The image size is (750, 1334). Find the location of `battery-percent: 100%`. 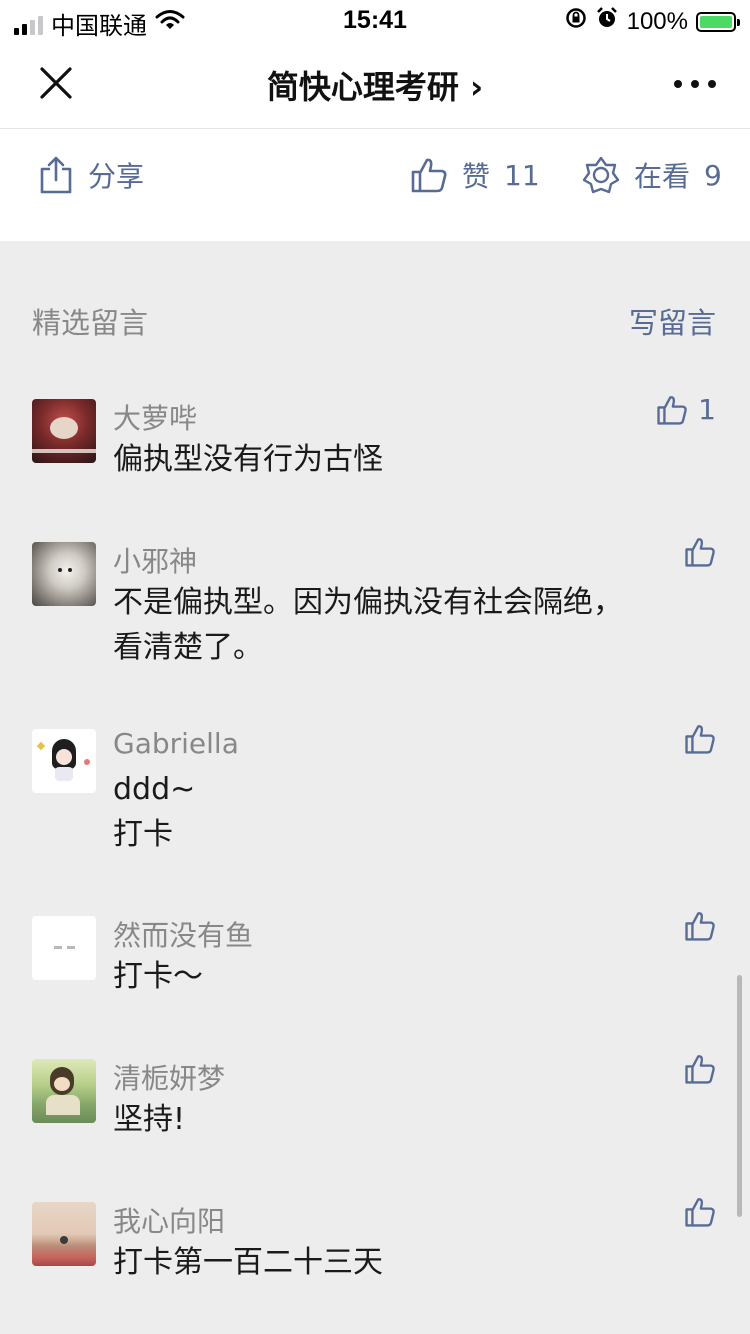

battery-percent: 100% is located at coordinates (657, 21).